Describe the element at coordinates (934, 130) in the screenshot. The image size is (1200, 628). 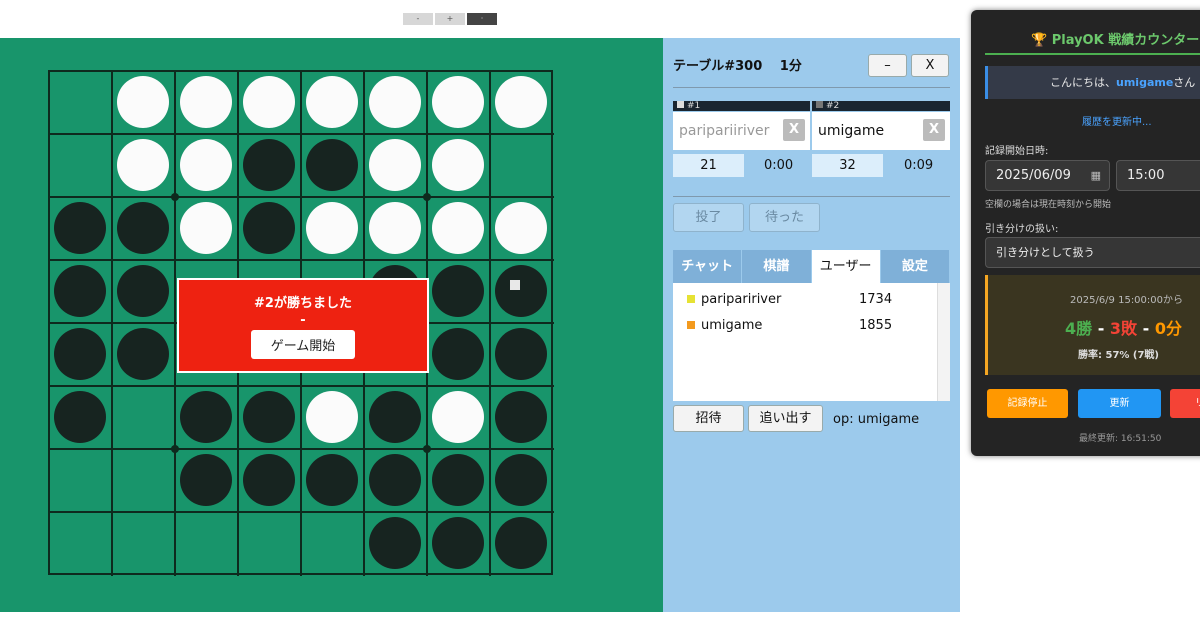
I see `seat2-remove-button: X` at that location.